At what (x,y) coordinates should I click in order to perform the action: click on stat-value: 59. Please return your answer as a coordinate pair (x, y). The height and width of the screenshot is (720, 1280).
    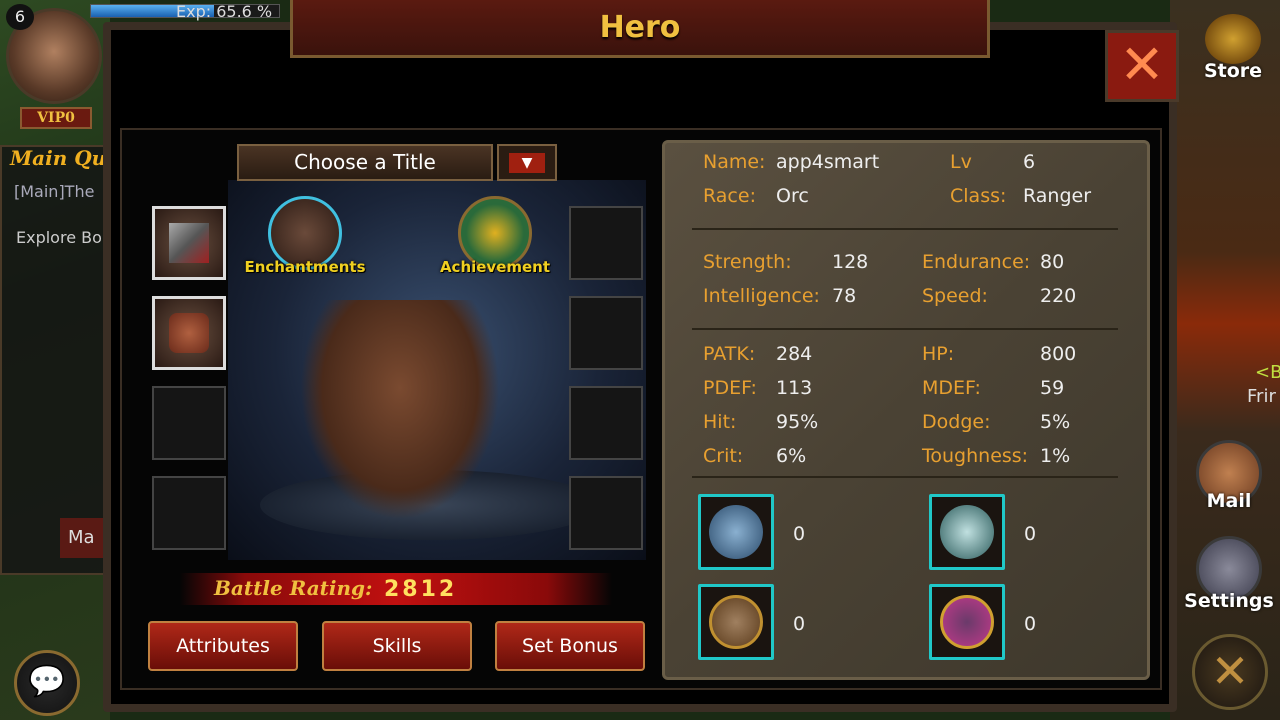
    Looking at the image, I should click on (1052, 388).